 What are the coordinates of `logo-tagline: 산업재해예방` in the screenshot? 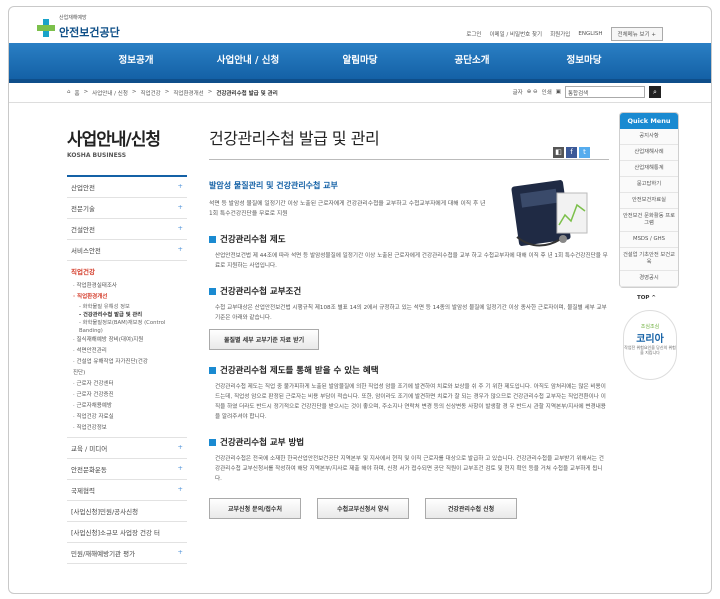 It's located at (73, 18).